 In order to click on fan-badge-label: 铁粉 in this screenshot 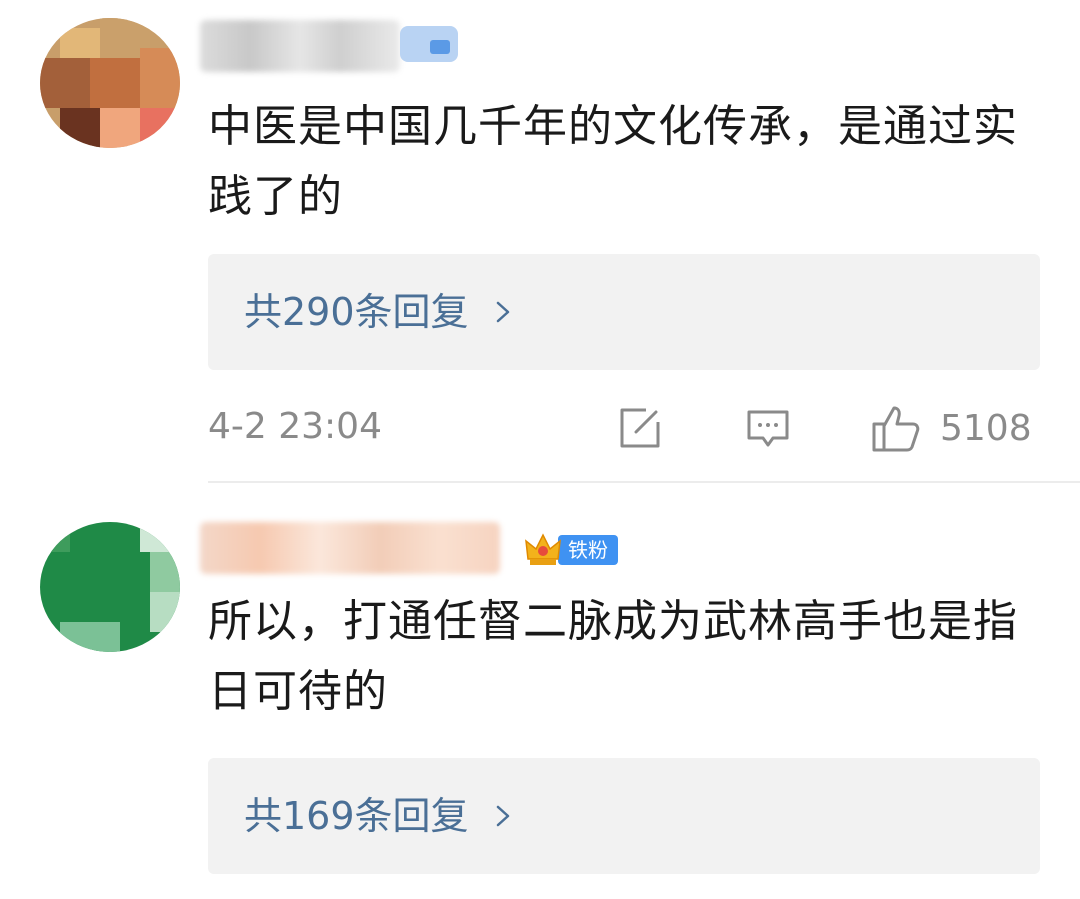, I will do `click(588, 550)`.